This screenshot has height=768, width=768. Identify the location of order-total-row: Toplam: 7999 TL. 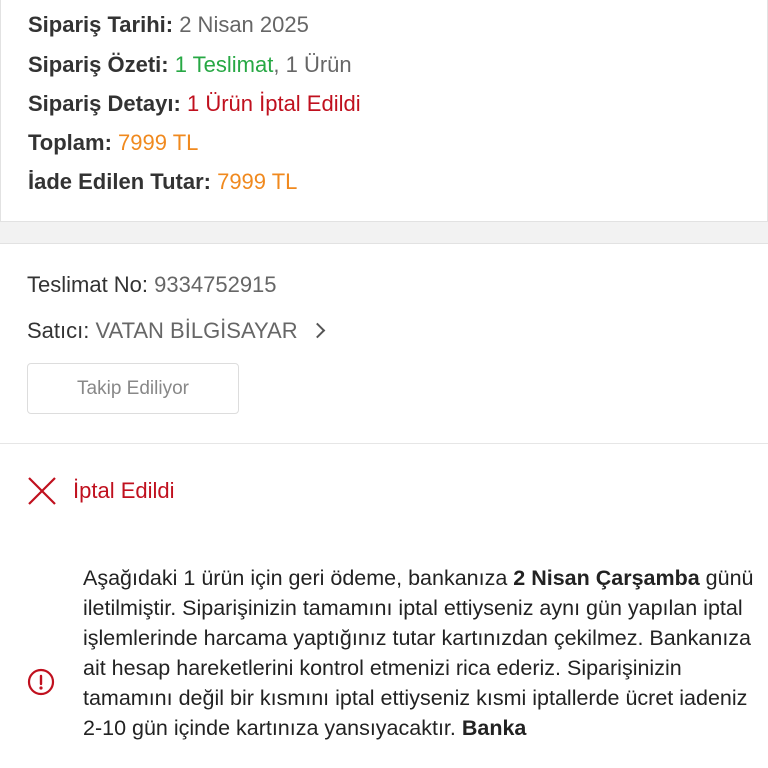
(113, 143).